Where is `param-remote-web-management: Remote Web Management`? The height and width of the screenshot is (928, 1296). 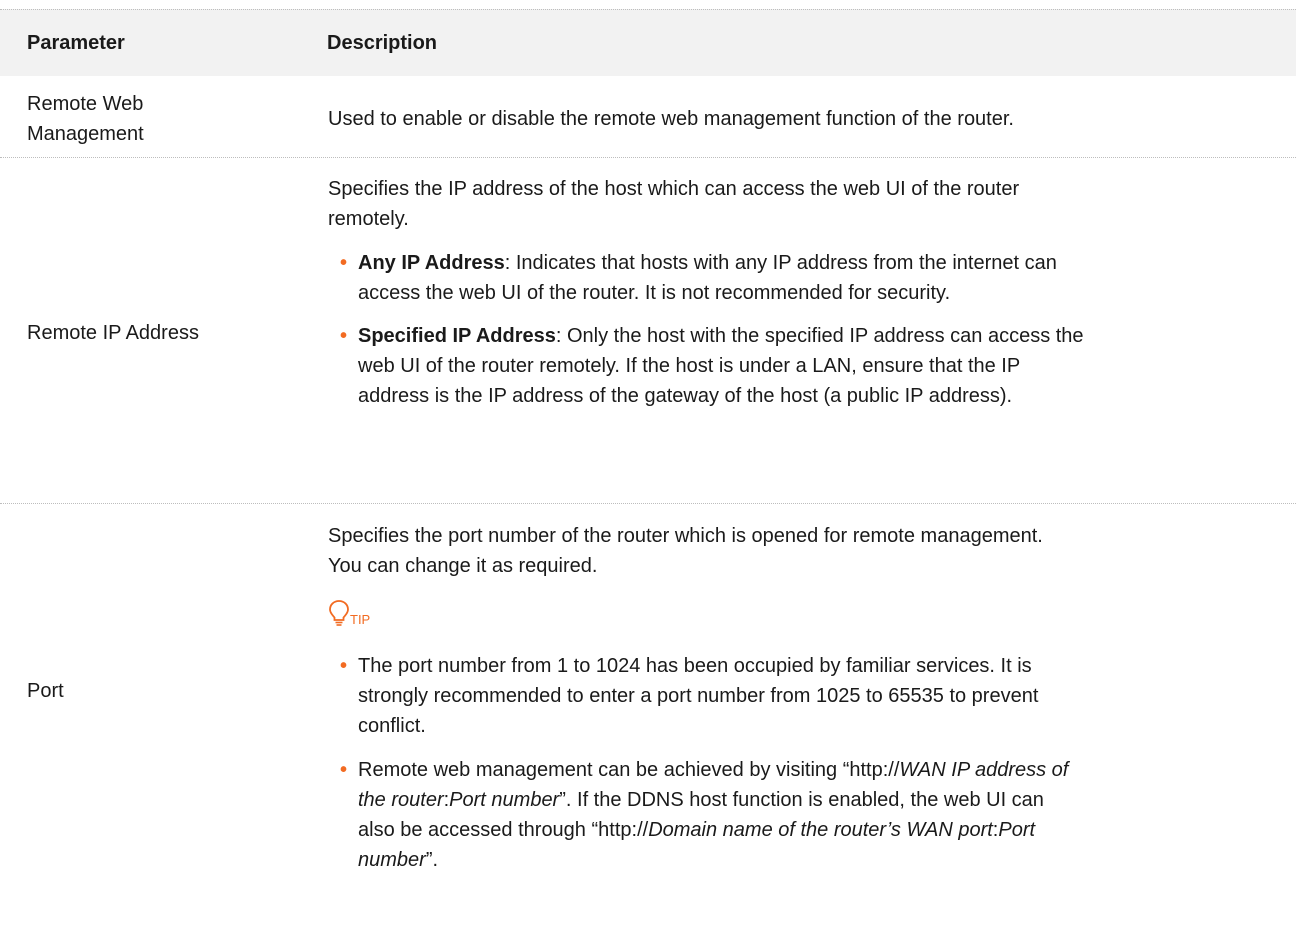 param-remote-web-management: Remote Web Management is located at coordinates (85, 119).